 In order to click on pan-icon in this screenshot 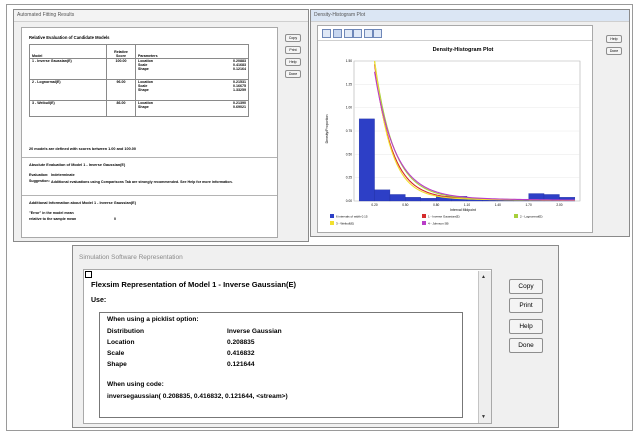, I will do `click(348, 33)`.